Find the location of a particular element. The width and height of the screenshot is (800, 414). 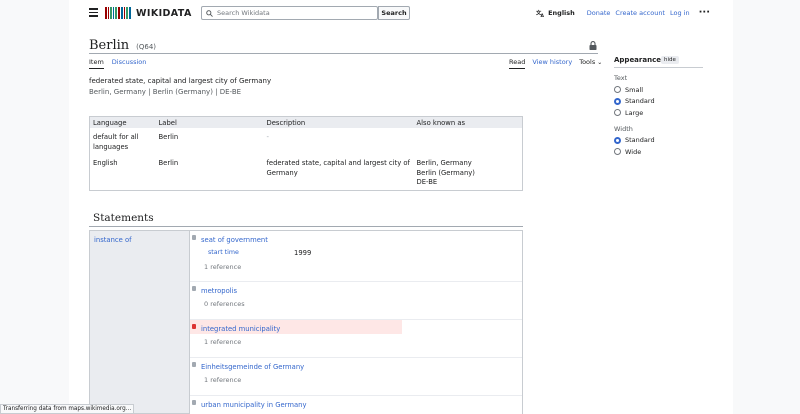

col-label: Label is located at coordinates (209, 122).